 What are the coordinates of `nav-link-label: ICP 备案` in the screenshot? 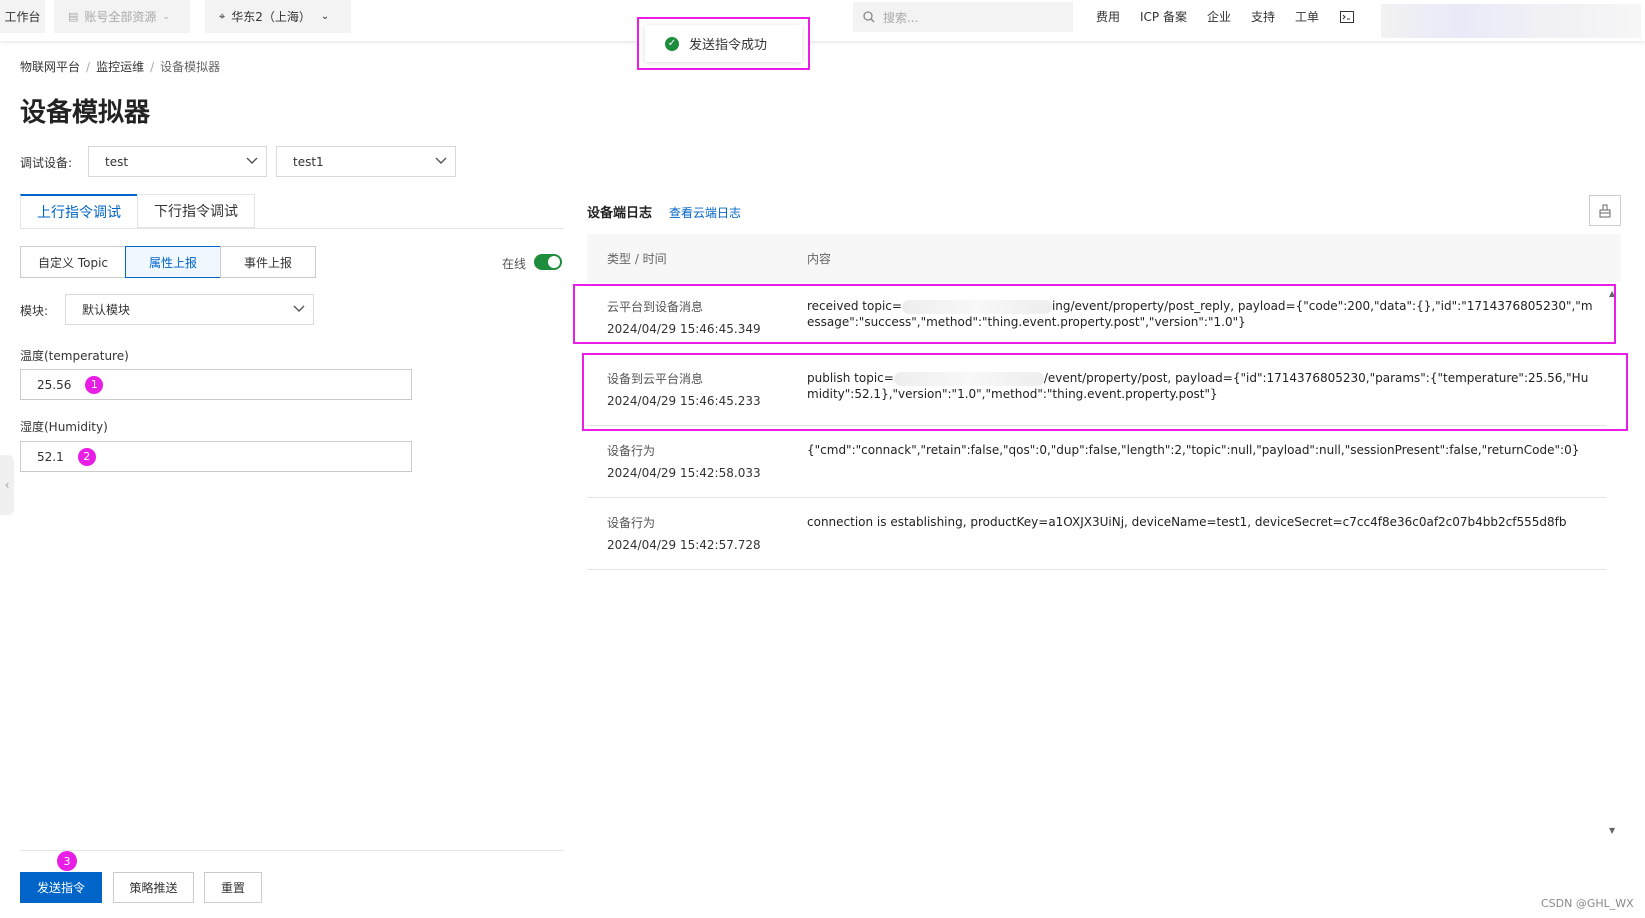 It's located at (1163, 17).